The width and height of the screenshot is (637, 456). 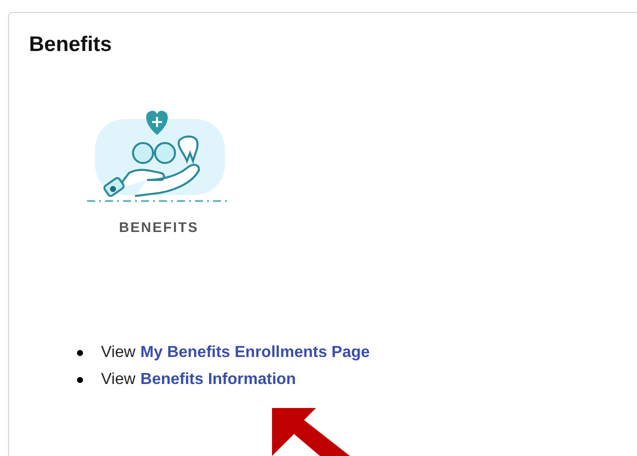 What do you see at coordinates (218, 379) in the screenshot?
I see `benefits-link: Benefits Information` at bounding box center [218, 379].